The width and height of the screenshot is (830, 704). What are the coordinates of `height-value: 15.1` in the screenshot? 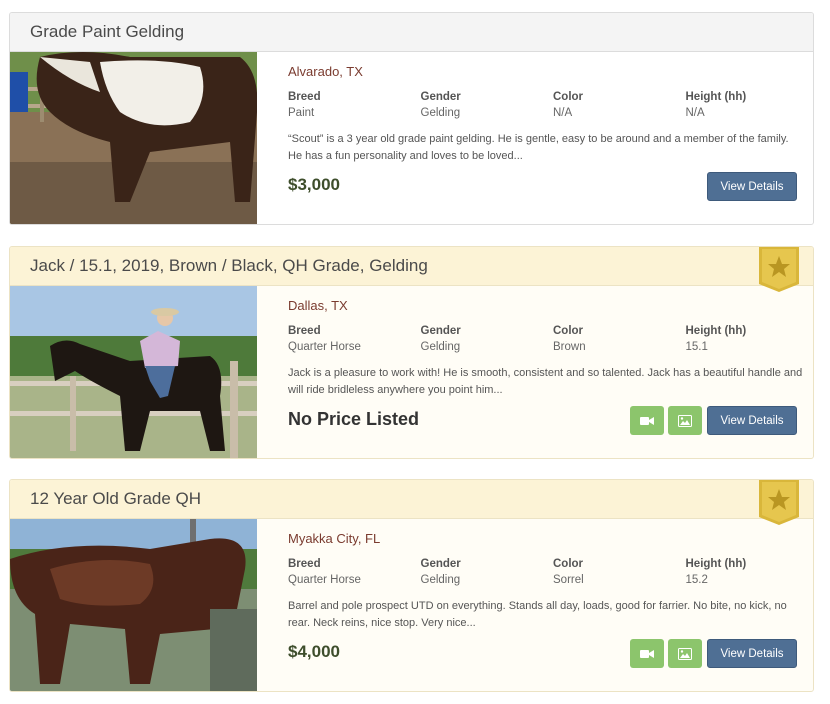 It's located at (696, 347).